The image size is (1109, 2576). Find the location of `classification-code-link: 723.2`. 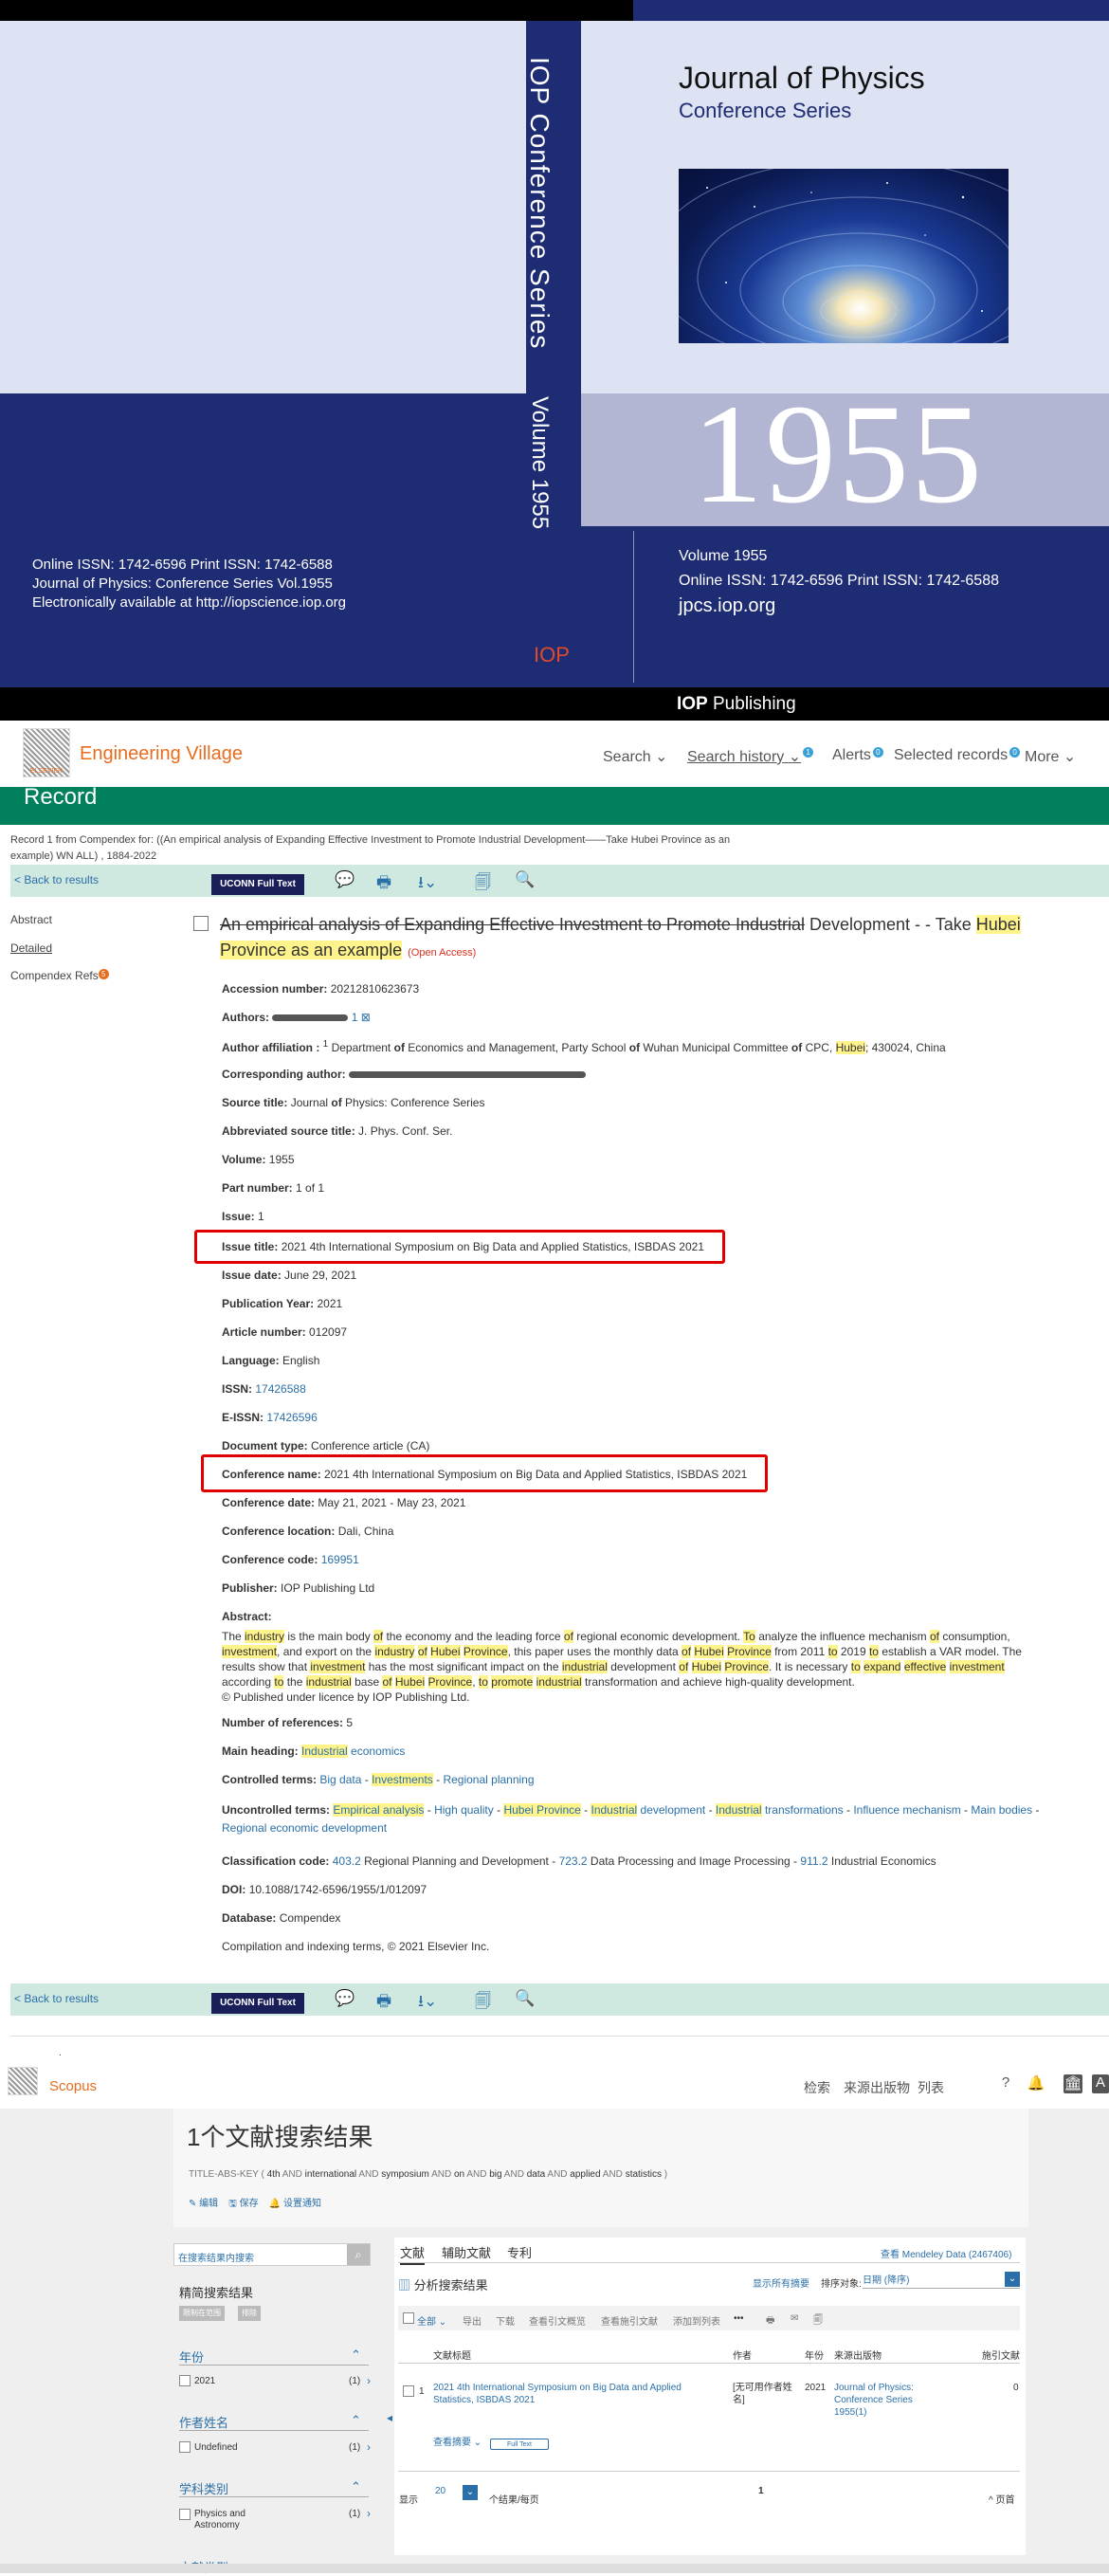

classification-code-link: 723.2 is located at coordinates (574, 1861).